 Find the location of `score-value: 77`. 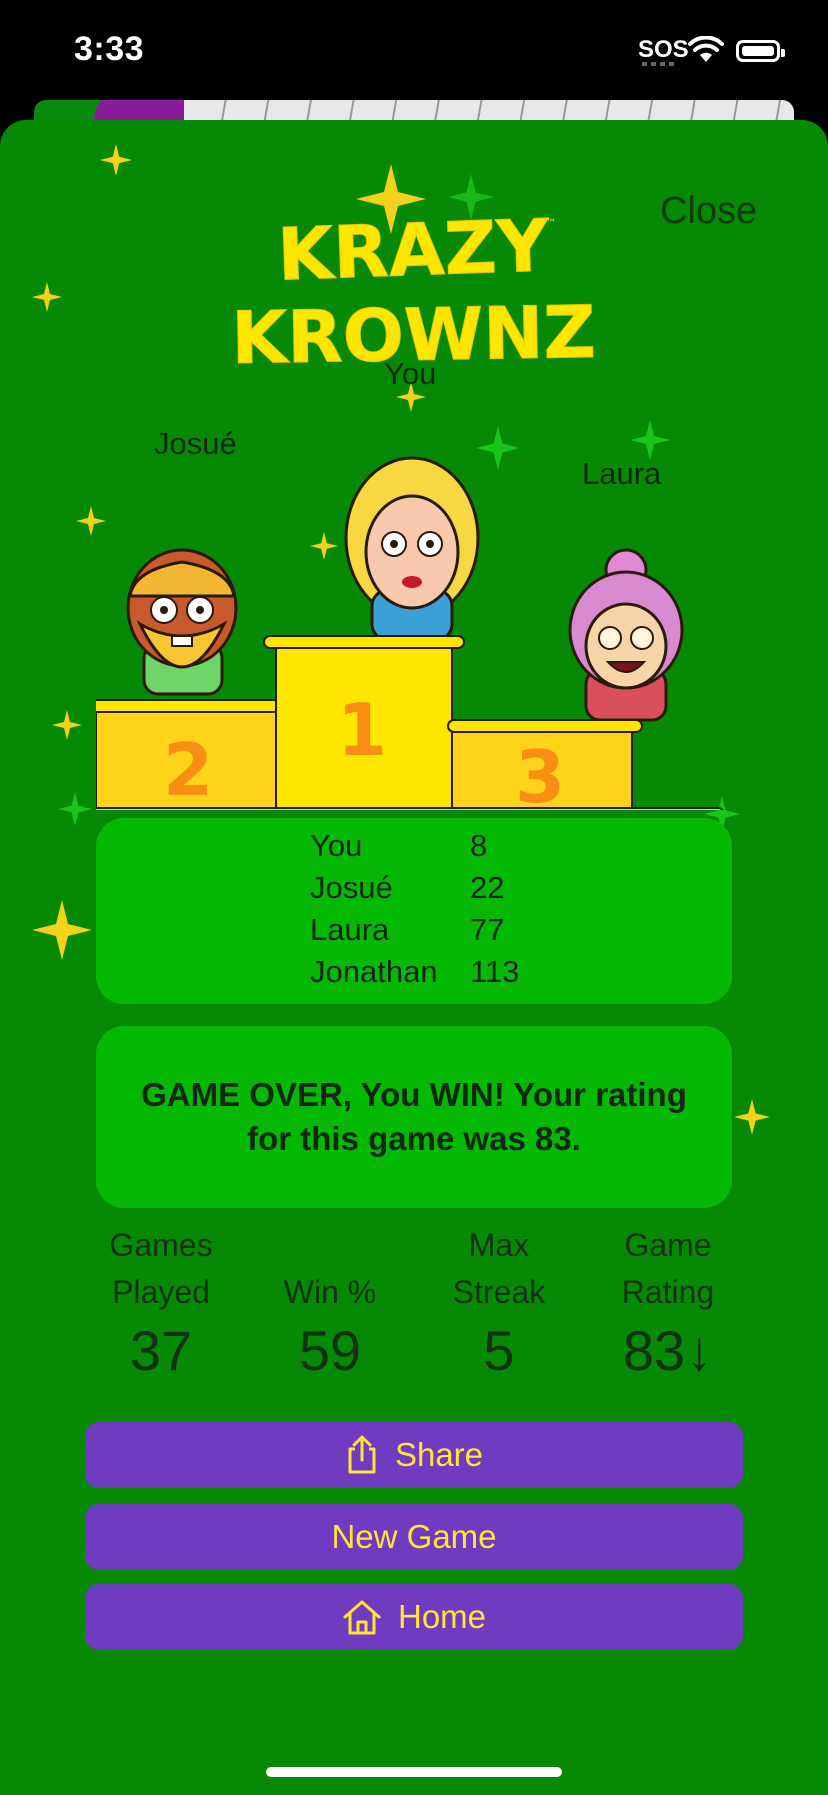

score-value: 77 is located at coordinates (487, 929).